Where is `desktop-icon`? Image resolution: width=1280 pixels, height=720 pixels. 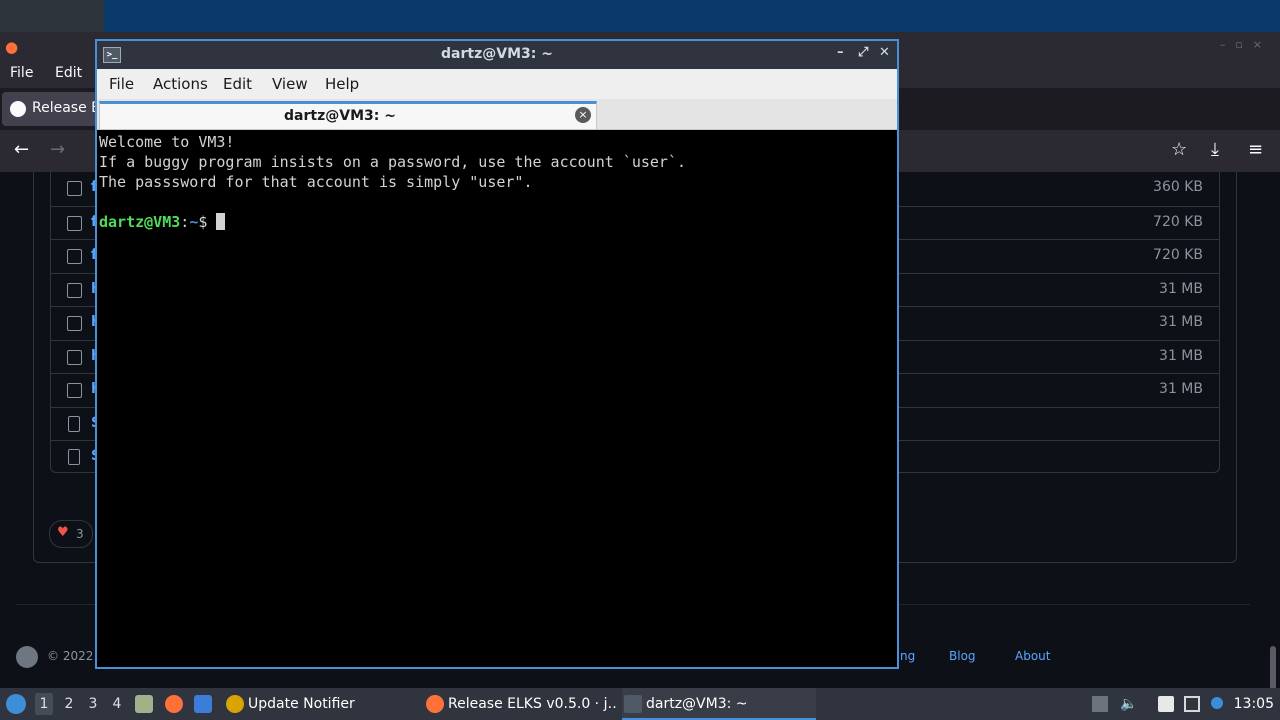 desktop-icon is located at coordinates (203, 704).